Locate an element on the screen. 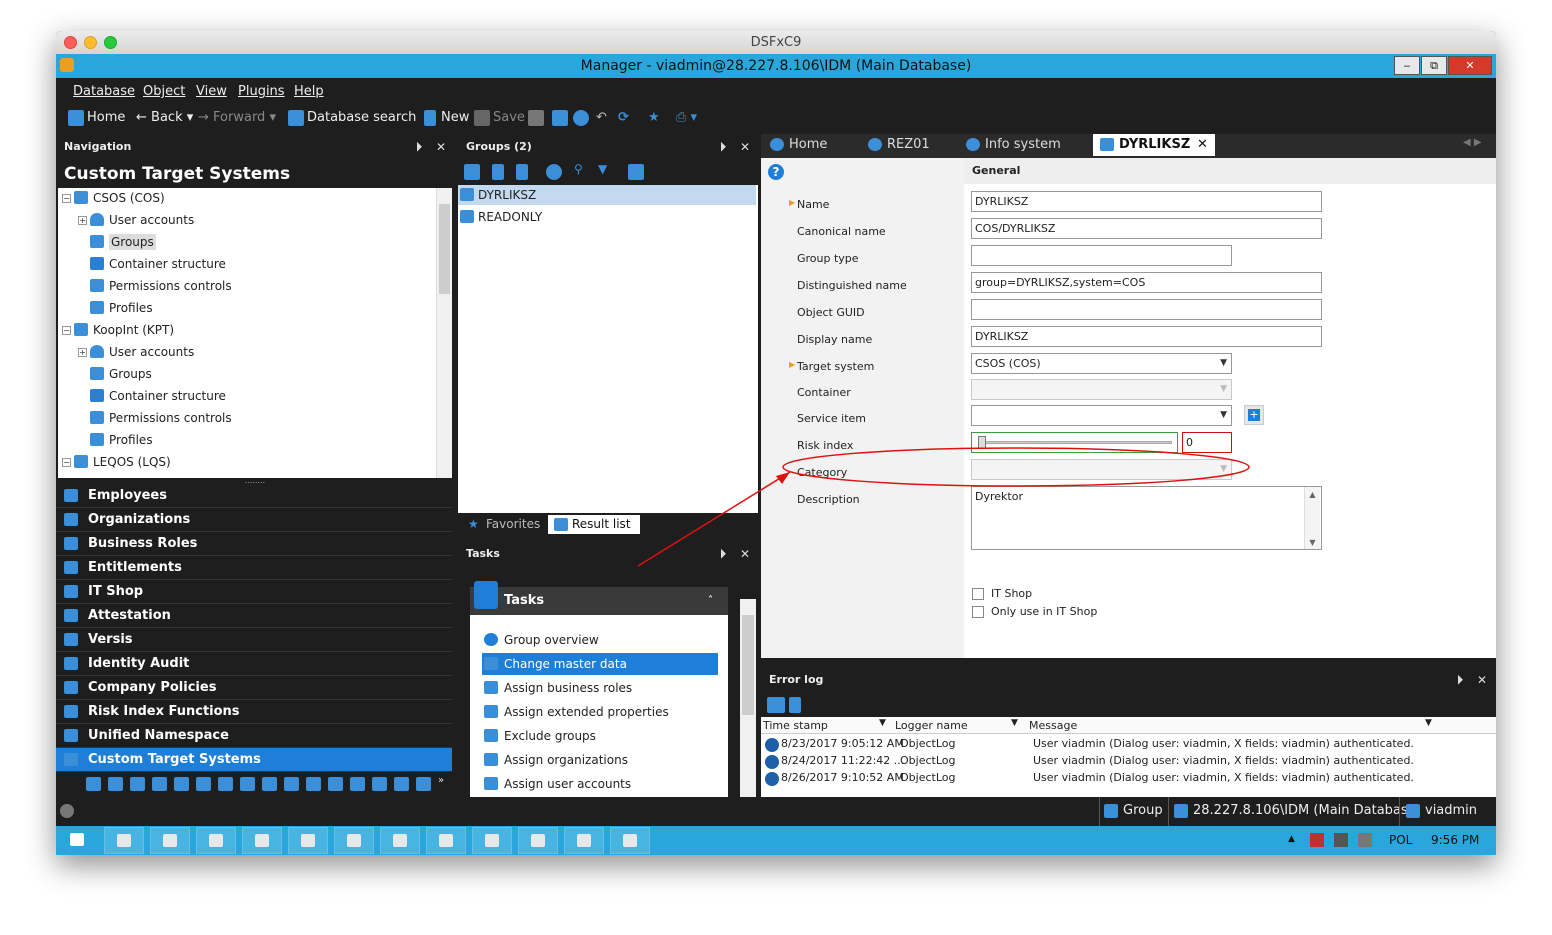 The image size is (1552, 935). annotation-arrow-line is located at coordinates (714, 519).